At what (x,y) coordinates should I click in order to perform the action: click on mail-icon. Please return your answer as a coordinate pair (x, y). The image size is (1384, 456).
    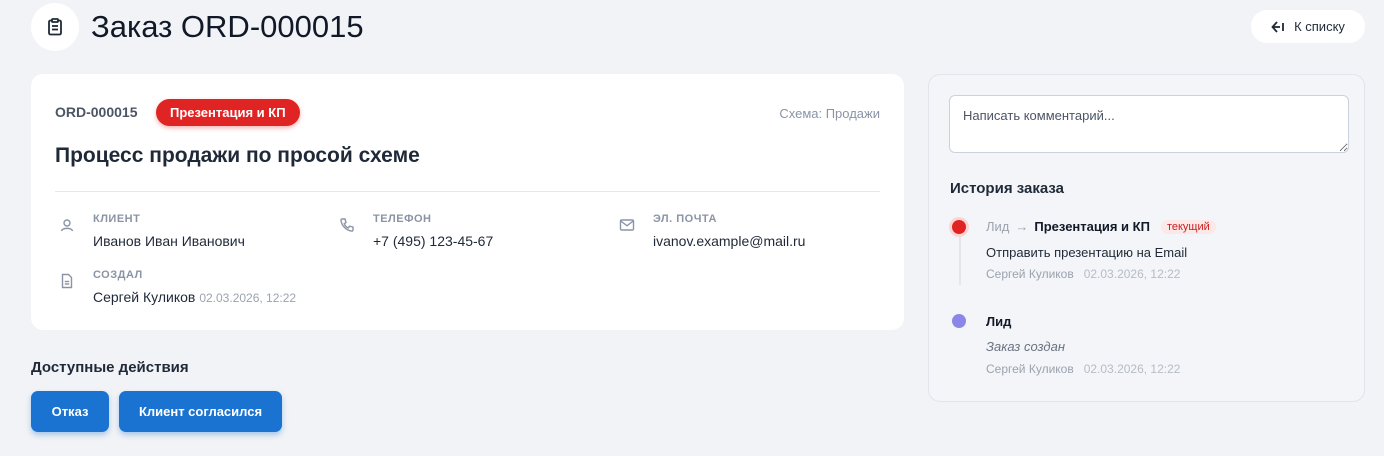
    Looking at the image, I should click on (627, 225).